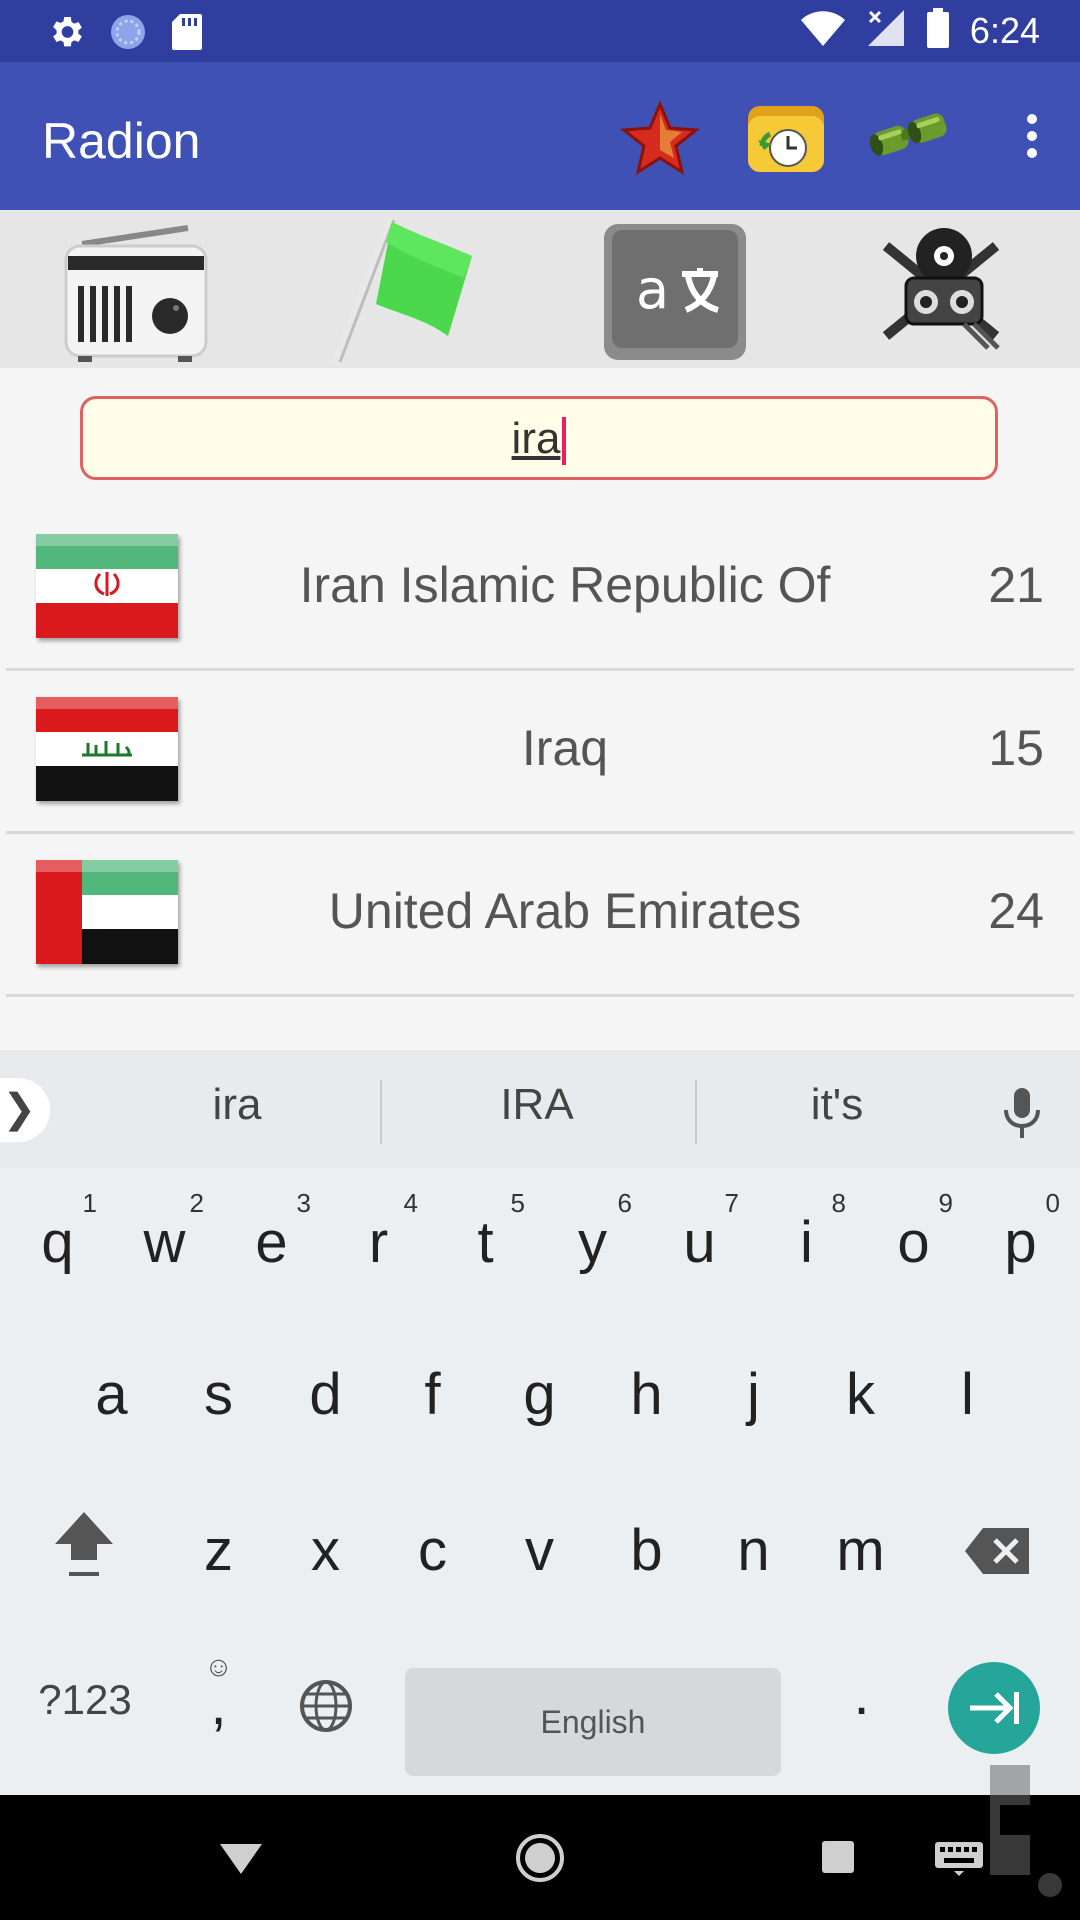 Image resolution: width=1080 pixels, height=1920 pixels. I want to click on country-row-uae: United Arab Emirates 24, so click(540, 915).